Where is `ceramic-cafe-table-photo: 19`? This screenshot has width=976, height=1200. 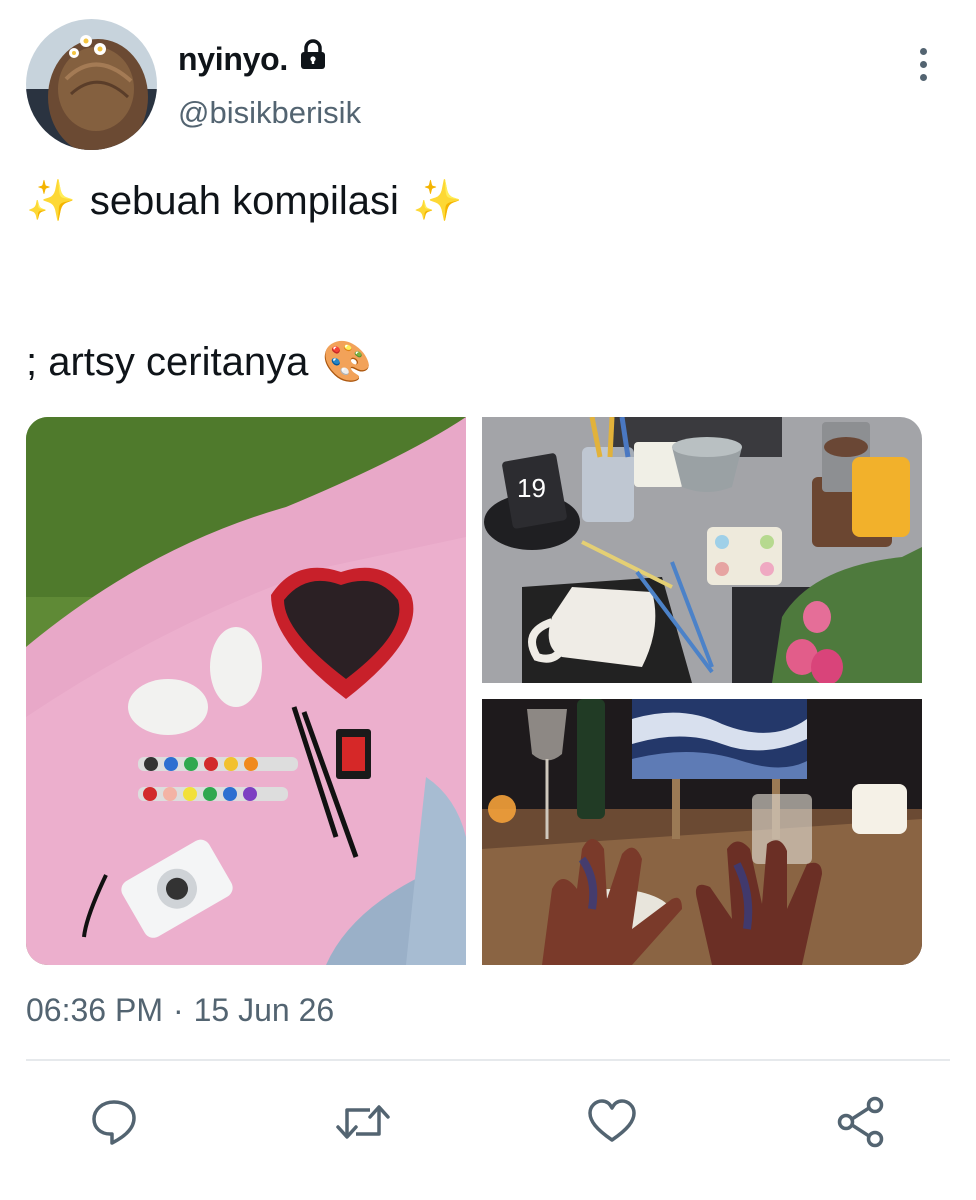
ceramic-cafe-table-photo: 19 is located at coordinates (702, 550).